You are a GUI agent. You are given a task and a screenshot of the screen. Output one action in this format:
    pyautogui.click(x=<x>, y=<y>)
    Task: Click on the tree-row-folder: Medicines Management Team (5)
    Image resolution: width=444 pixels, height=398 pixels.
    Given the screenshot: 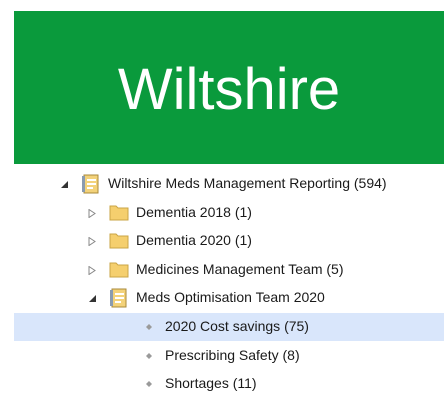 What is the action you would take?
    pyautogui.click(x=229, y=270)
    